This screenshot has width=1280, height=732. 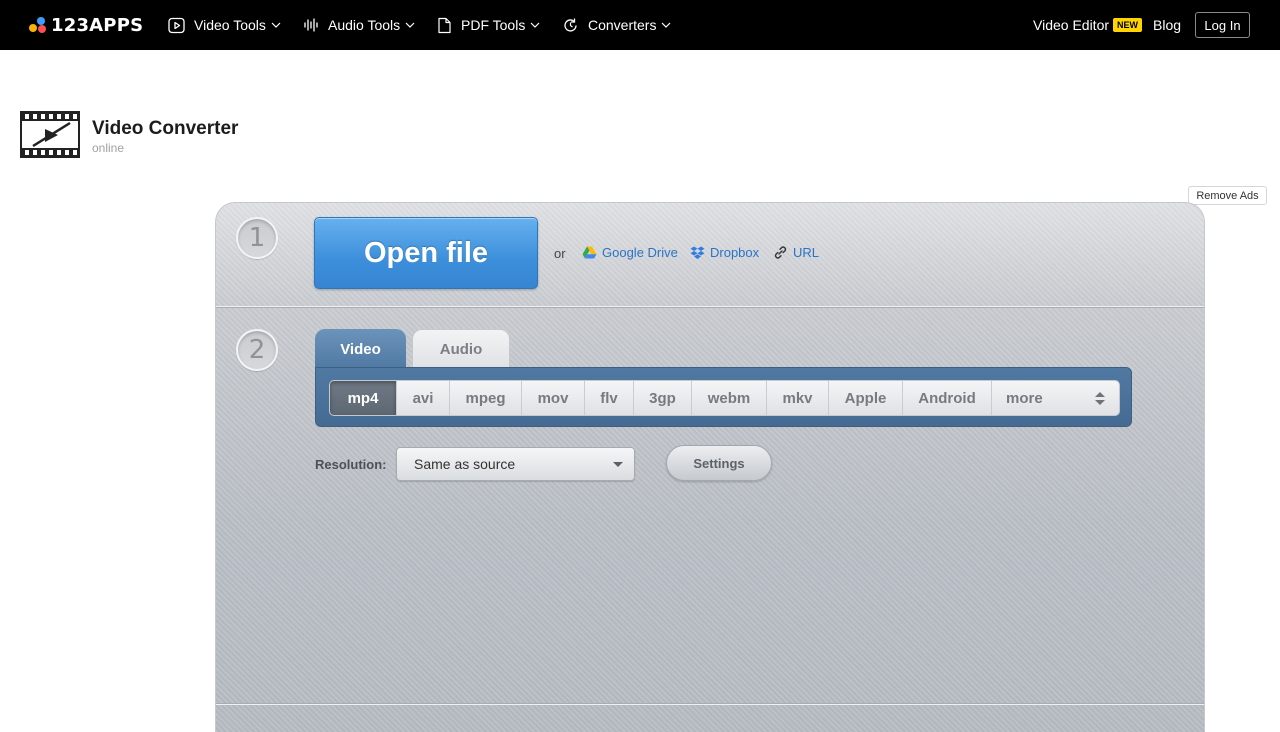 What do you see at coordinates (663, 398) in the screenshot?
I see `format-3gp: 3gp` at bounding box center [663, 398].